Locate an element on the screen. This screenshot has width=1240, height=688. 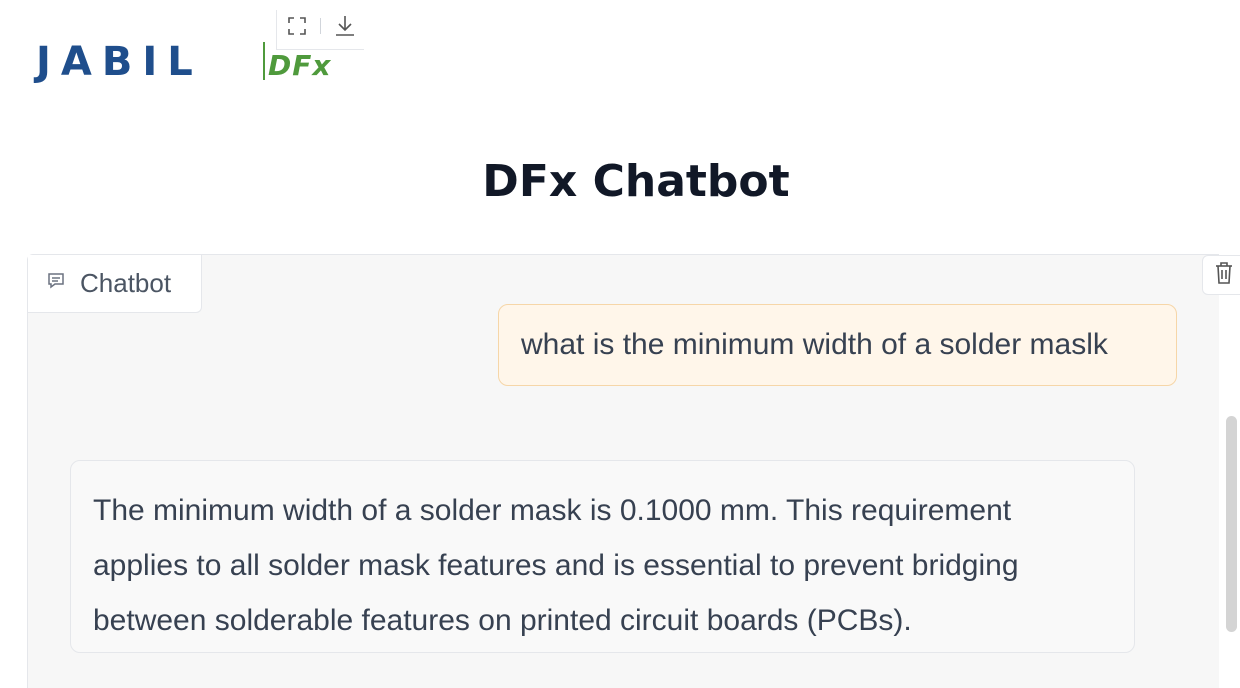
chatbot-label-tab: Chatbot is located at coordinates (115, 284).